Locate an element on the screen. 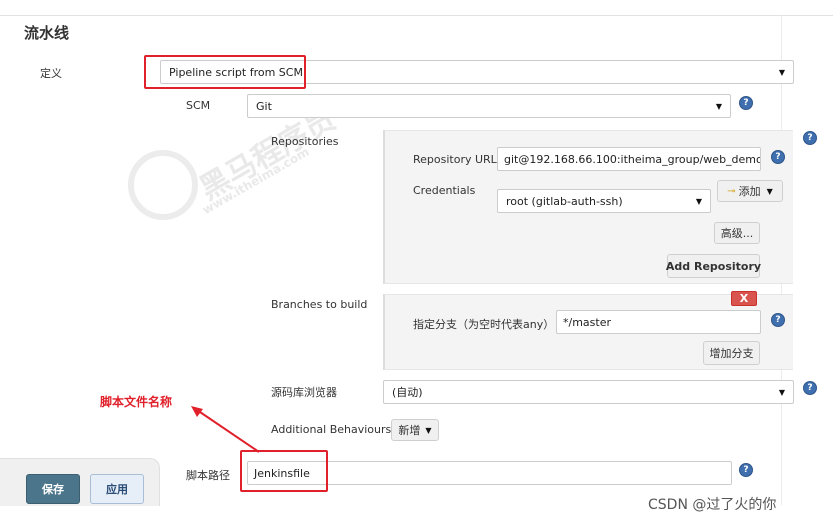  repositories-label: Repositories is located at coordinates (305, 141).